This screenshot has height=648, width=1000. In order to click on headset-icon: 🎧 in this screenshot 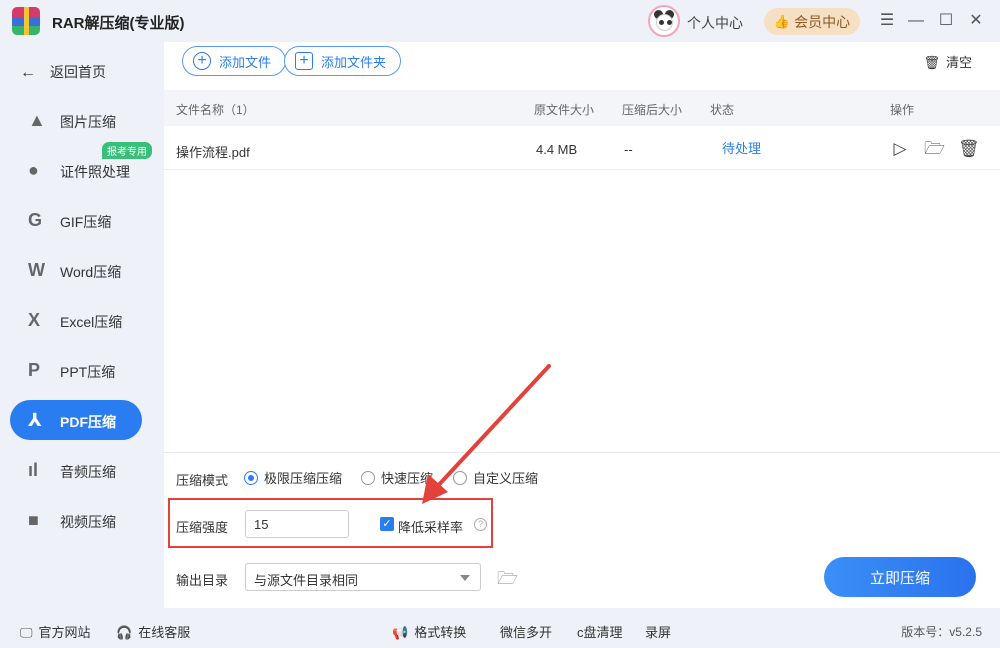, I will do `click(124, 632)`.